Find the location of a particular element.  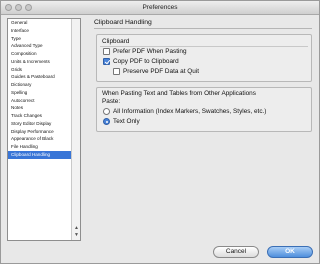

scroll-down-icon: ▼ is located at coordinates (76, 235).